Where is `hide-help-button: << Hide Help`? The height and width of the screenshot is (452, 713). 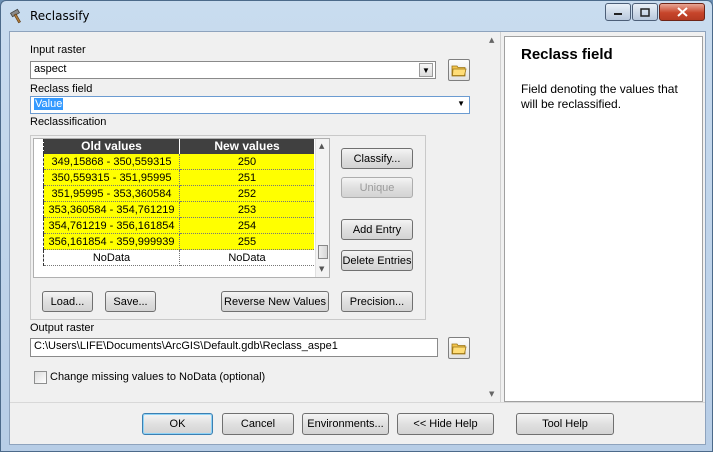 hide-help-button: << Hide Help is located at coordinates (445, 424).